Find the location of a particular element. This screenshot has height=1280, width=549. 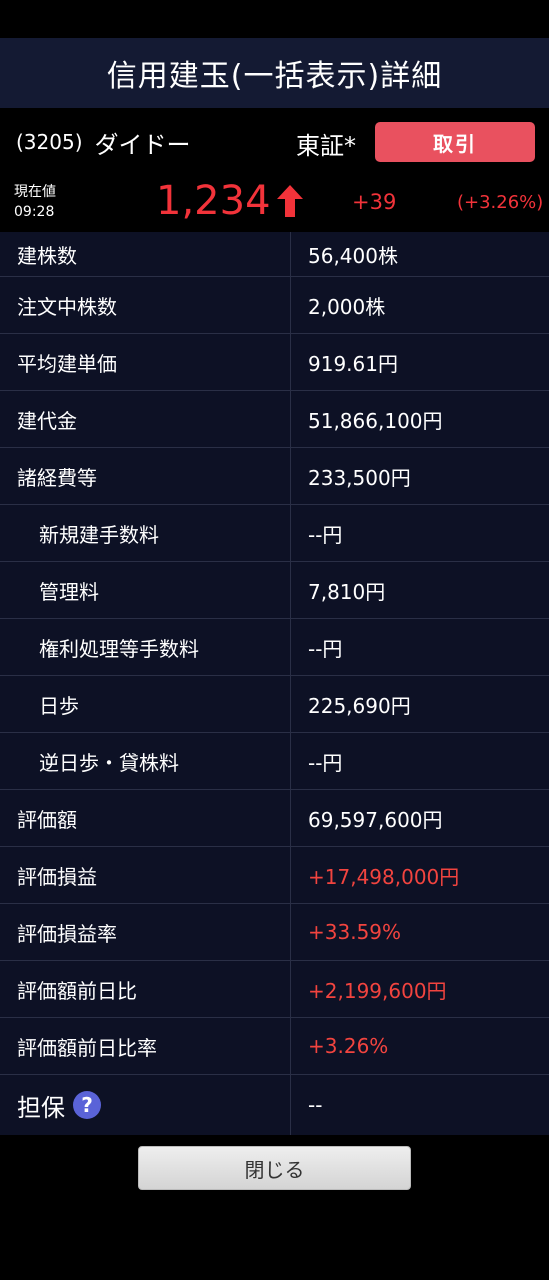

table-row: 日歩 225,690円 is located at coordinates (274, 704).